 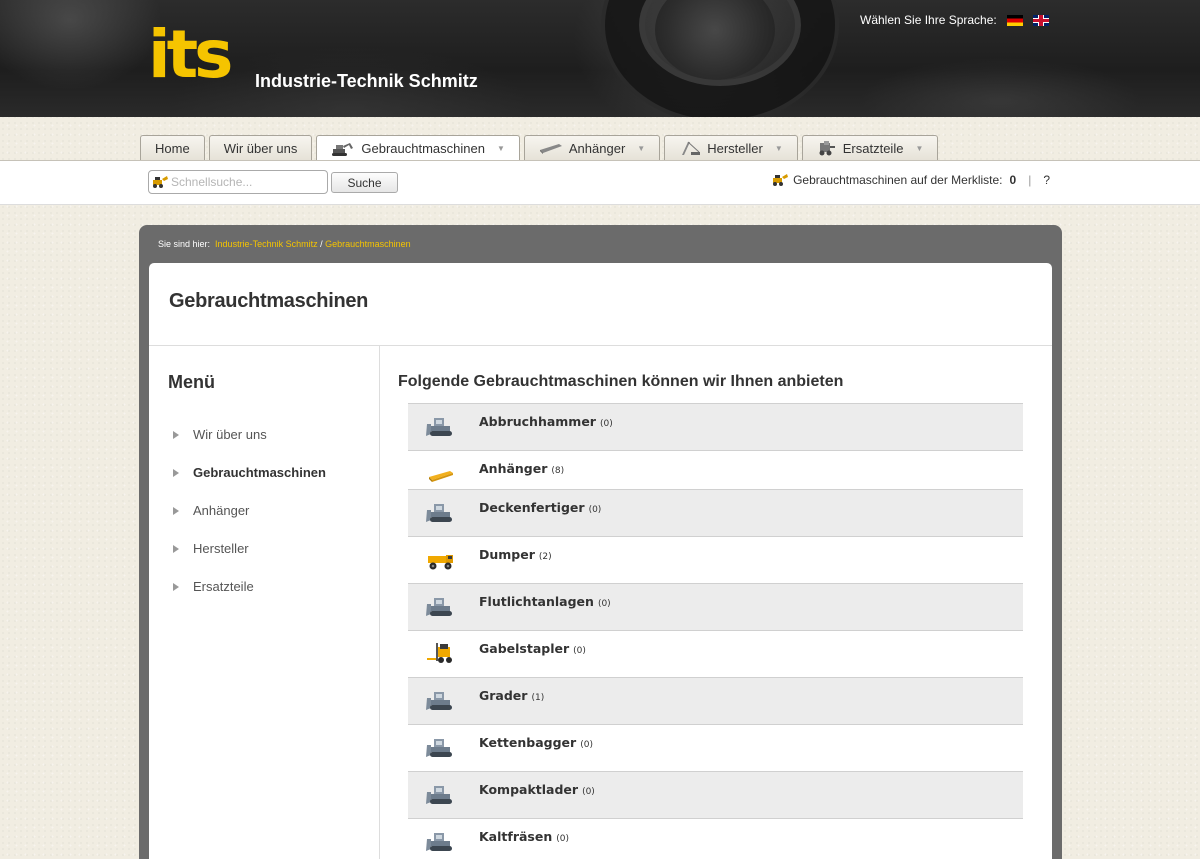 What do you see at coordinates (507, 554) in the screenshot?
I see `category-name: Dumper` at bounding box center [507, 554].